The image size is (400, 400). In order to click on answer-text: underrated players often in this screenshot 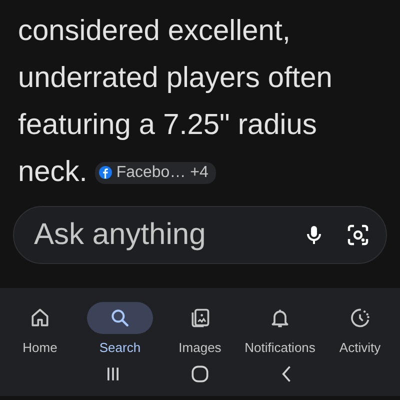, I will do `click(175, 78)`.